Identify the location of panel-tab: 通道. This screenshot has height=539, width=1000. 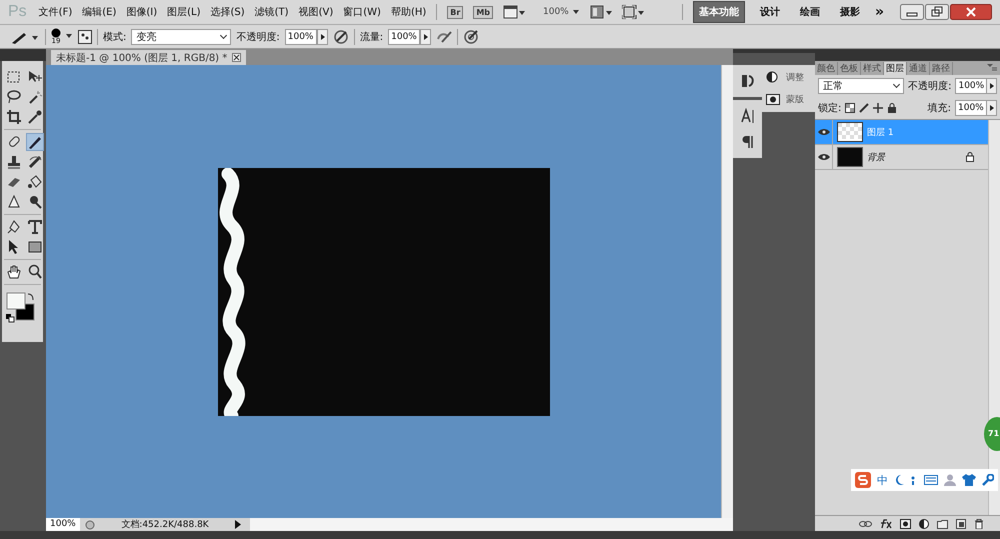
(918, 68).